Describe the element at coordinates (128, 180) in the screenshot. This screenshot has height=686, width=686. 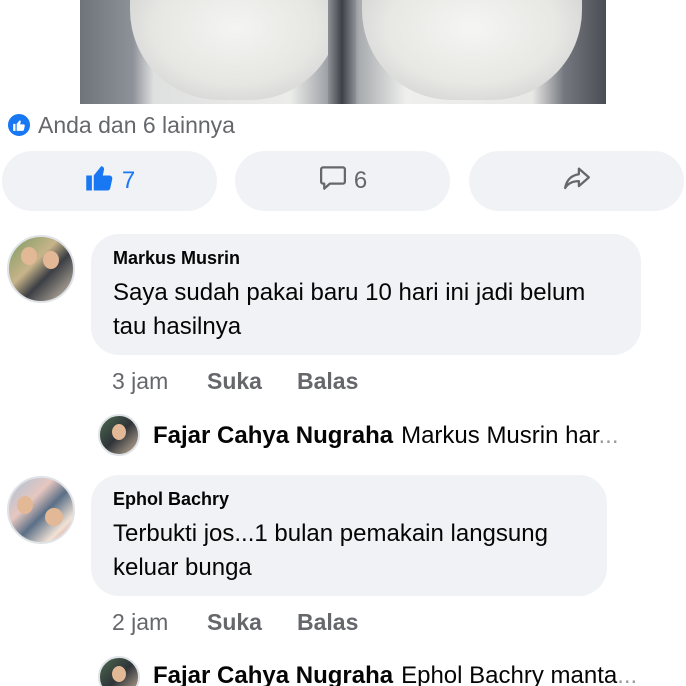
I see `like-count: 7` at that location.